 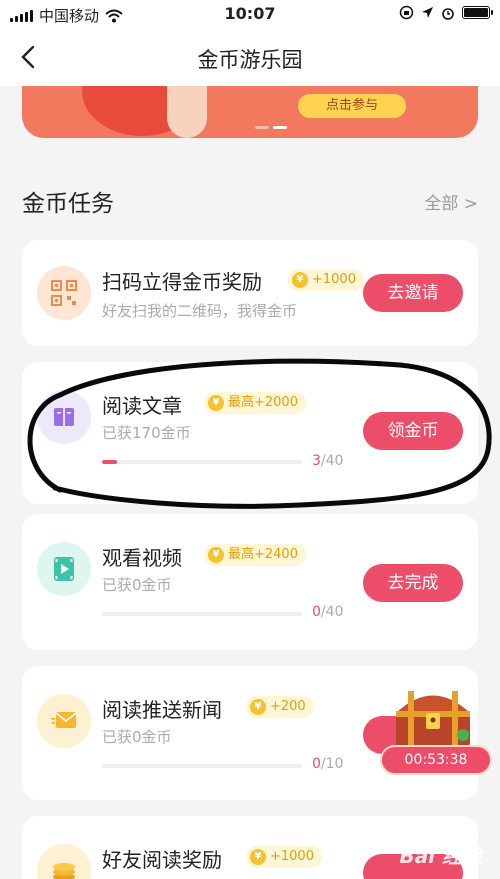 What do you see at coordinates (250, 15) in the screenshot?
I see `status-bar: 中国移动 10:07` at bounding box center [250, 15].